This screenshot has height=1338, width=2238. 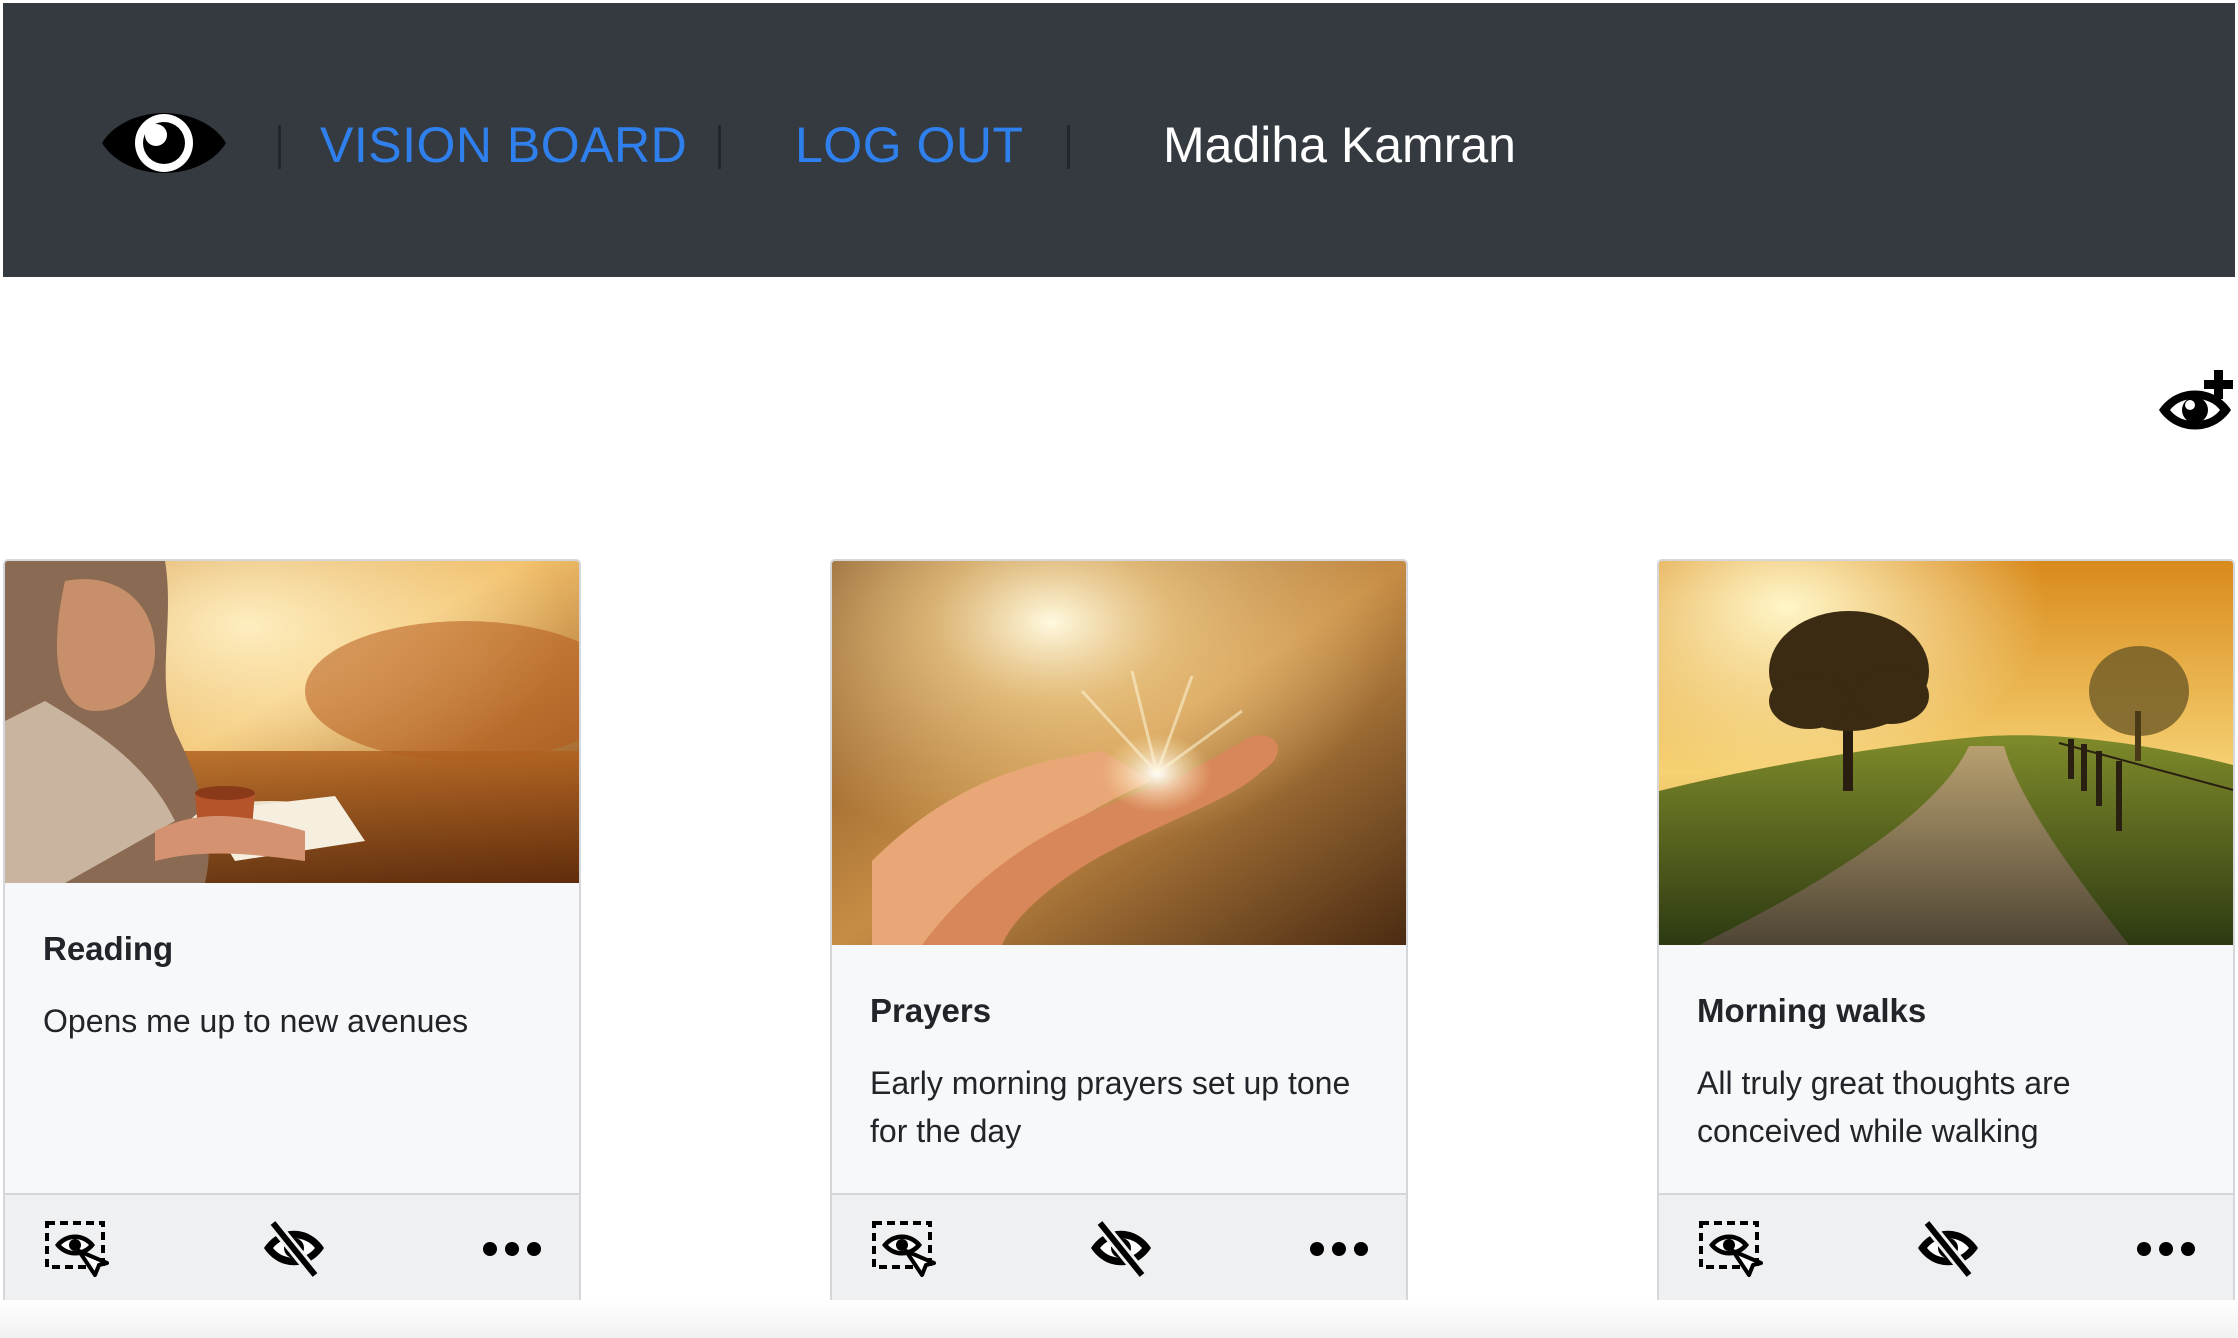 What do you see at coordinates (108, 948) in the screenshot?
I see `card-title: Reading` at bounding box center [108, 948].